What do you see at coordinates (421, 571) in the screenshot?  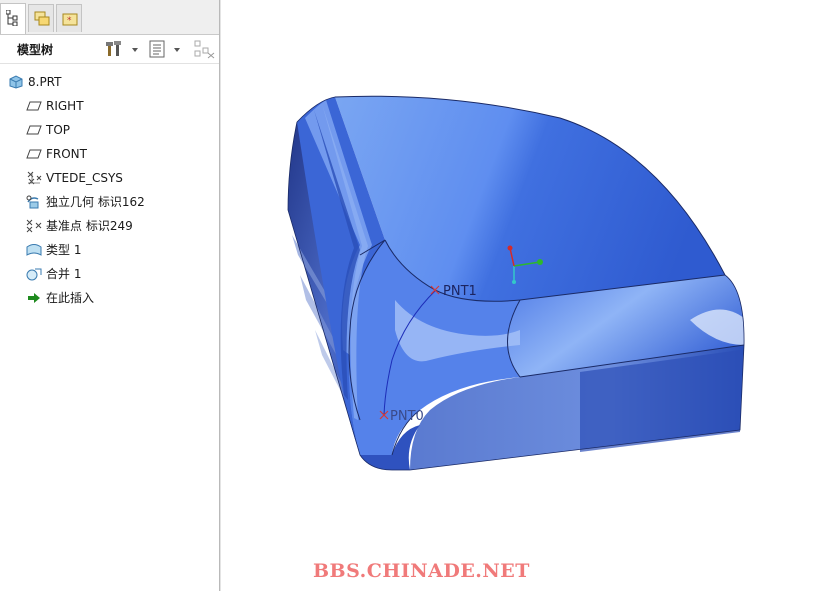 I see `watermark: BBS.CHINADE.NET` at bounding box center [421, 571].